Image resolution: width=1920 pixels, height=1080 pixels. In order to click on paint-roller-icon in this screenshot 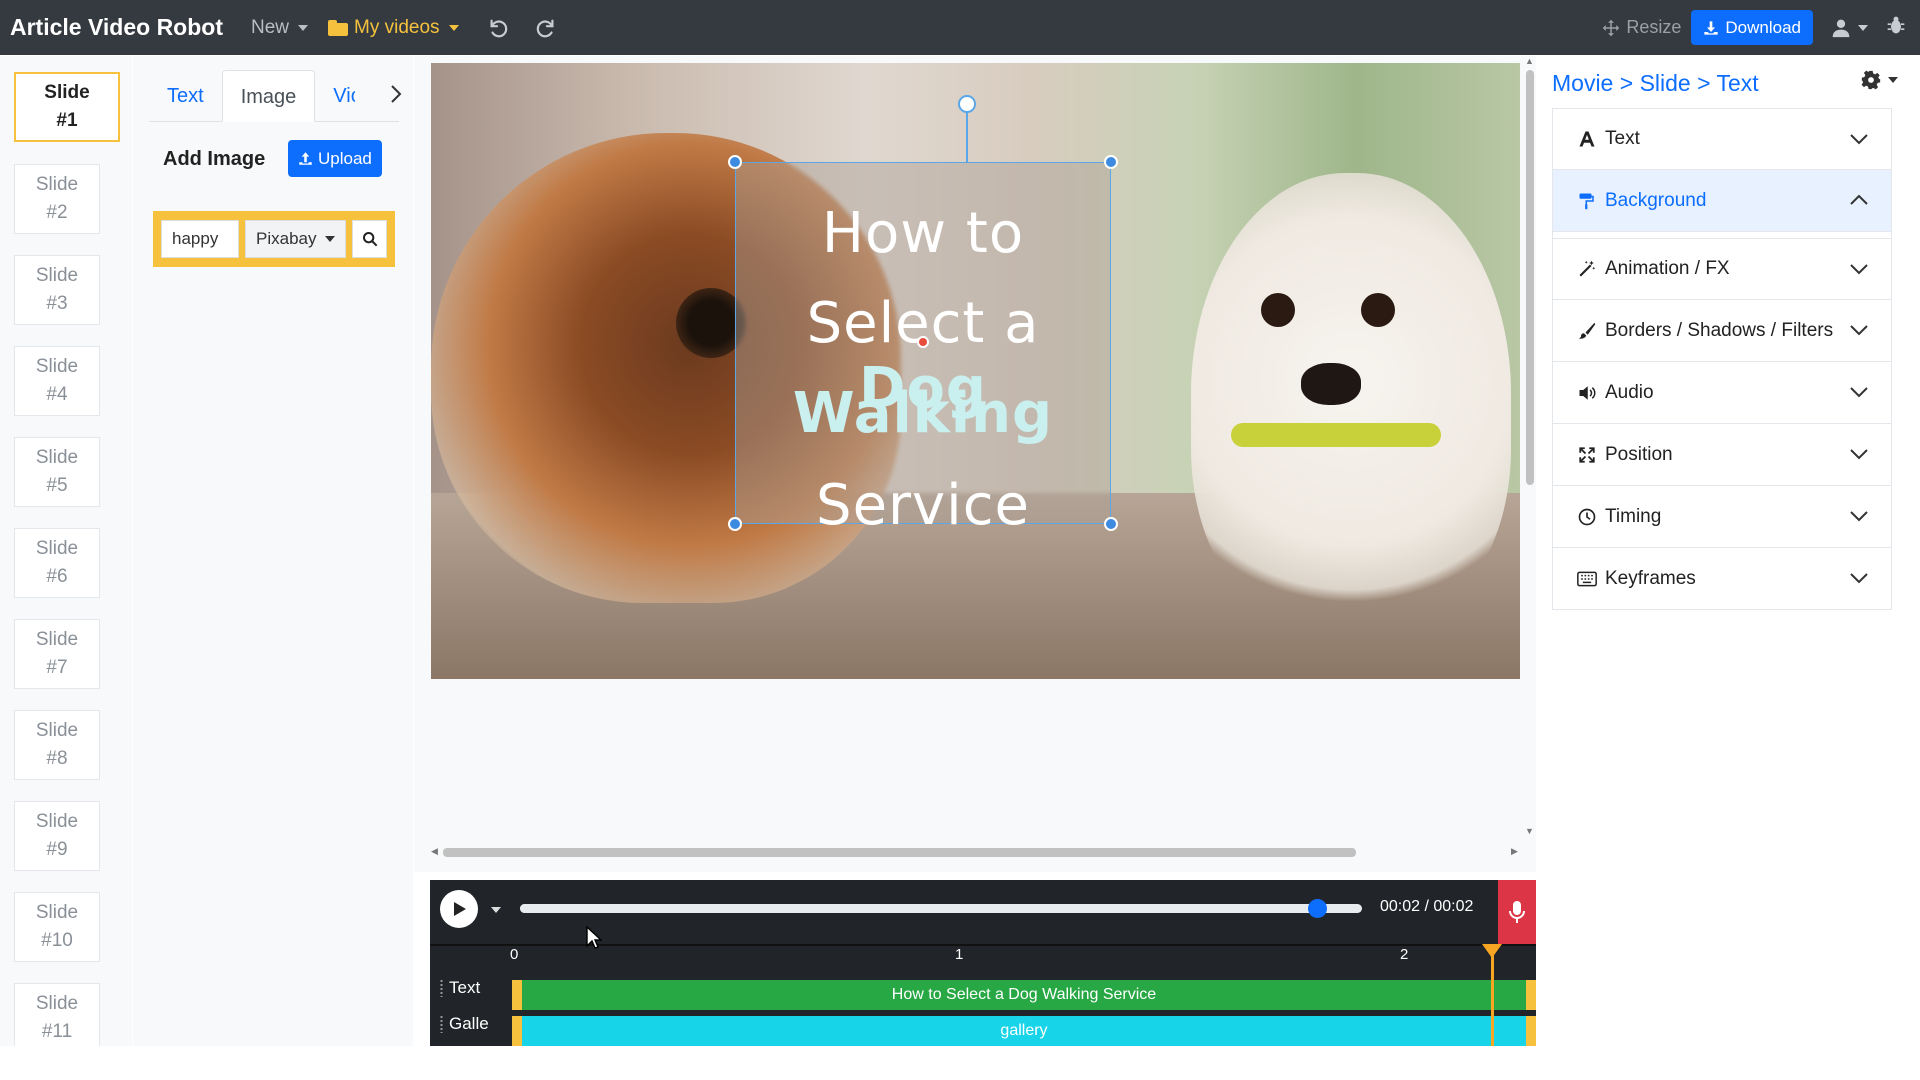, I will do `click(1587, 201)`.